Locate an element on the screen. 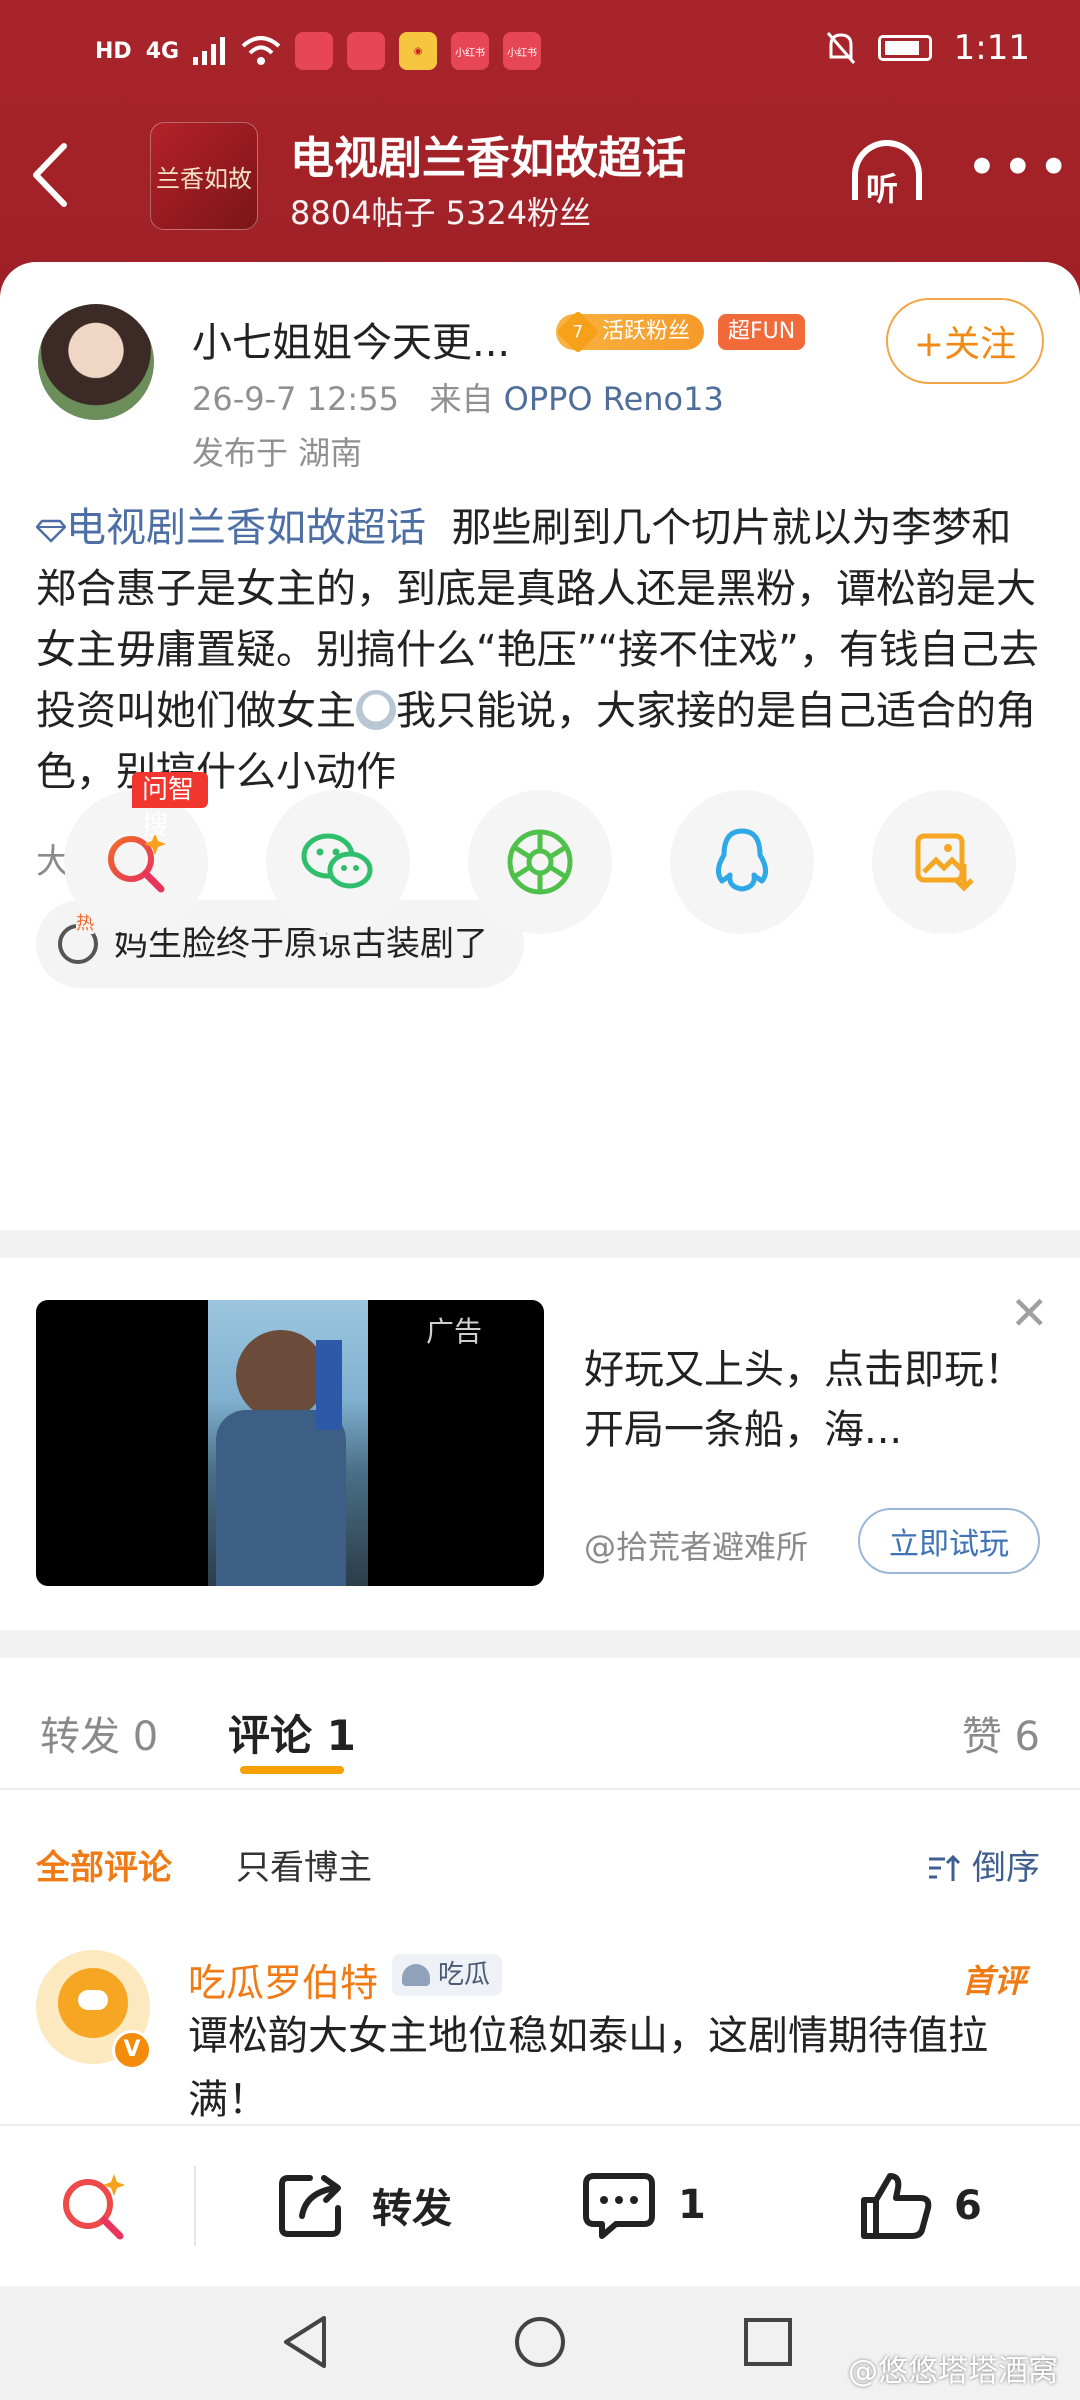 The width and height of the screenshot is (1080, 2400). post-device: OPPO Reno13 is located at coordinates (614, 399).